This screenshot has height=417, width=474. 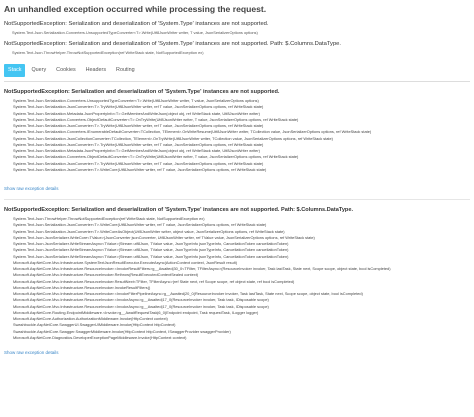 I want to click on tab-divider, so click(x=237, y=81).